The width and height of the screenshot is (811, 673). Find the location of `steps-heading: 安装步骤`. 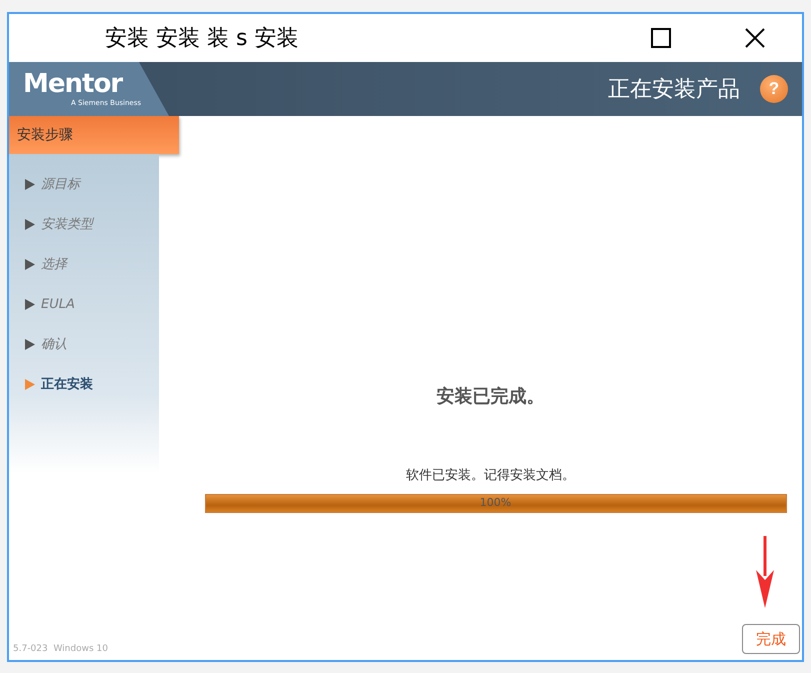

steps-heading: 安装步骤 is located at coordinates (94, 135).